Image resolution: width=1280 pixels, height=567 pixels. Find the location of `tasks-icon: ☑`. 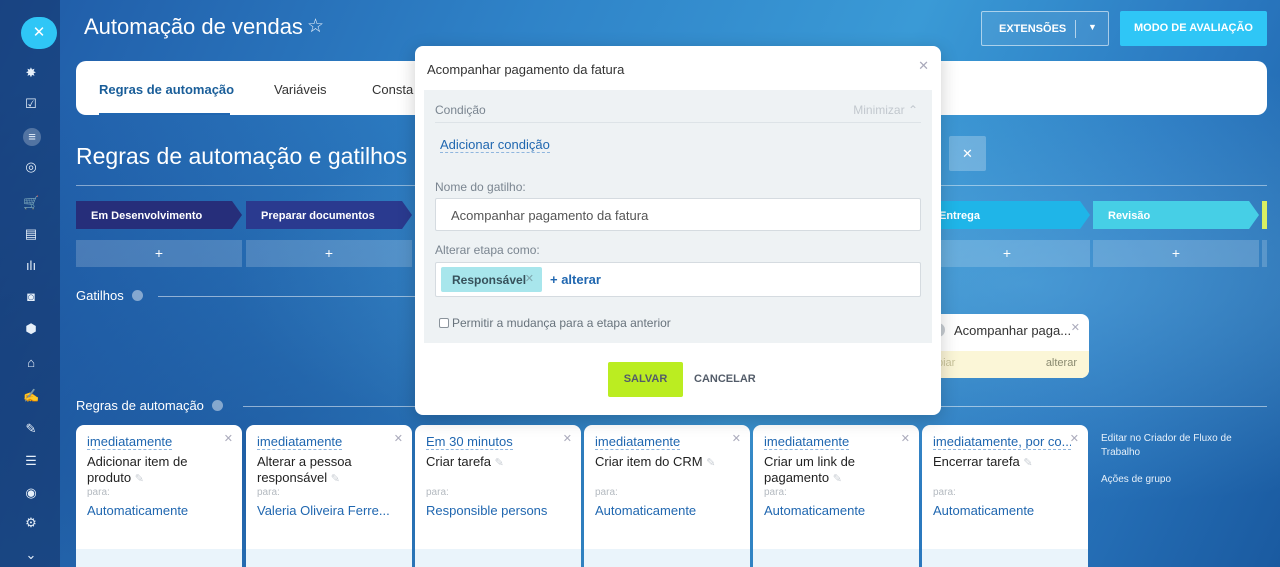

tasks-icon: ☑ is located at coordinates (31, 104).